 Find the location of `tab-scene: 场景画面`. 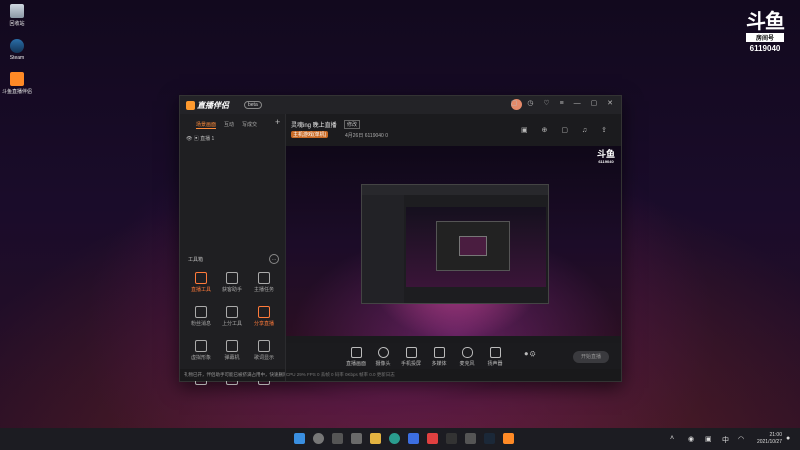

tab-scene: 场景画面 is located at coordinates (206, 125).